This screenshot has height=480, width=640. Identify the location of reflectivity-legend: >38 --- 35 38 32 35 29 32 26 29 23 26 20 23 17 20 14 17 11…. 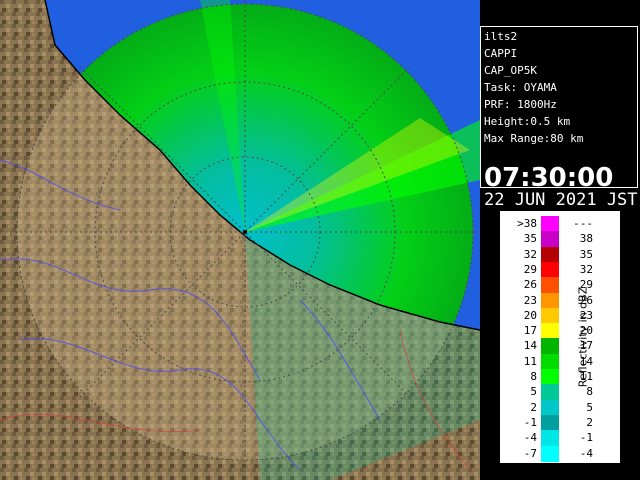
(560, 337).